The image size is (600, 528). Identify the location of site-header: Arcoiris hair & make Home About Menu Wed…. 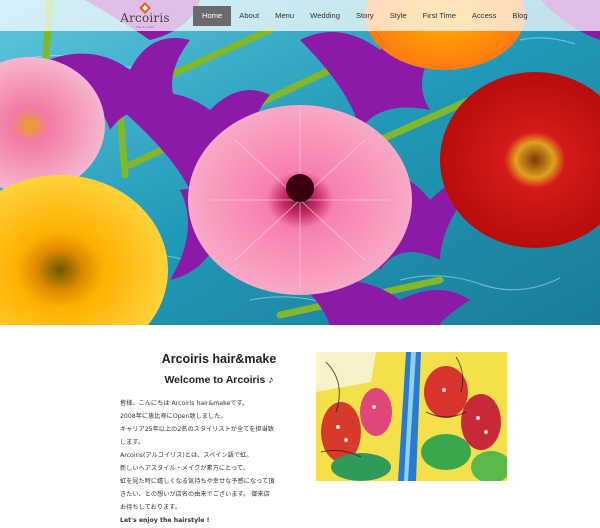
(300, 15).